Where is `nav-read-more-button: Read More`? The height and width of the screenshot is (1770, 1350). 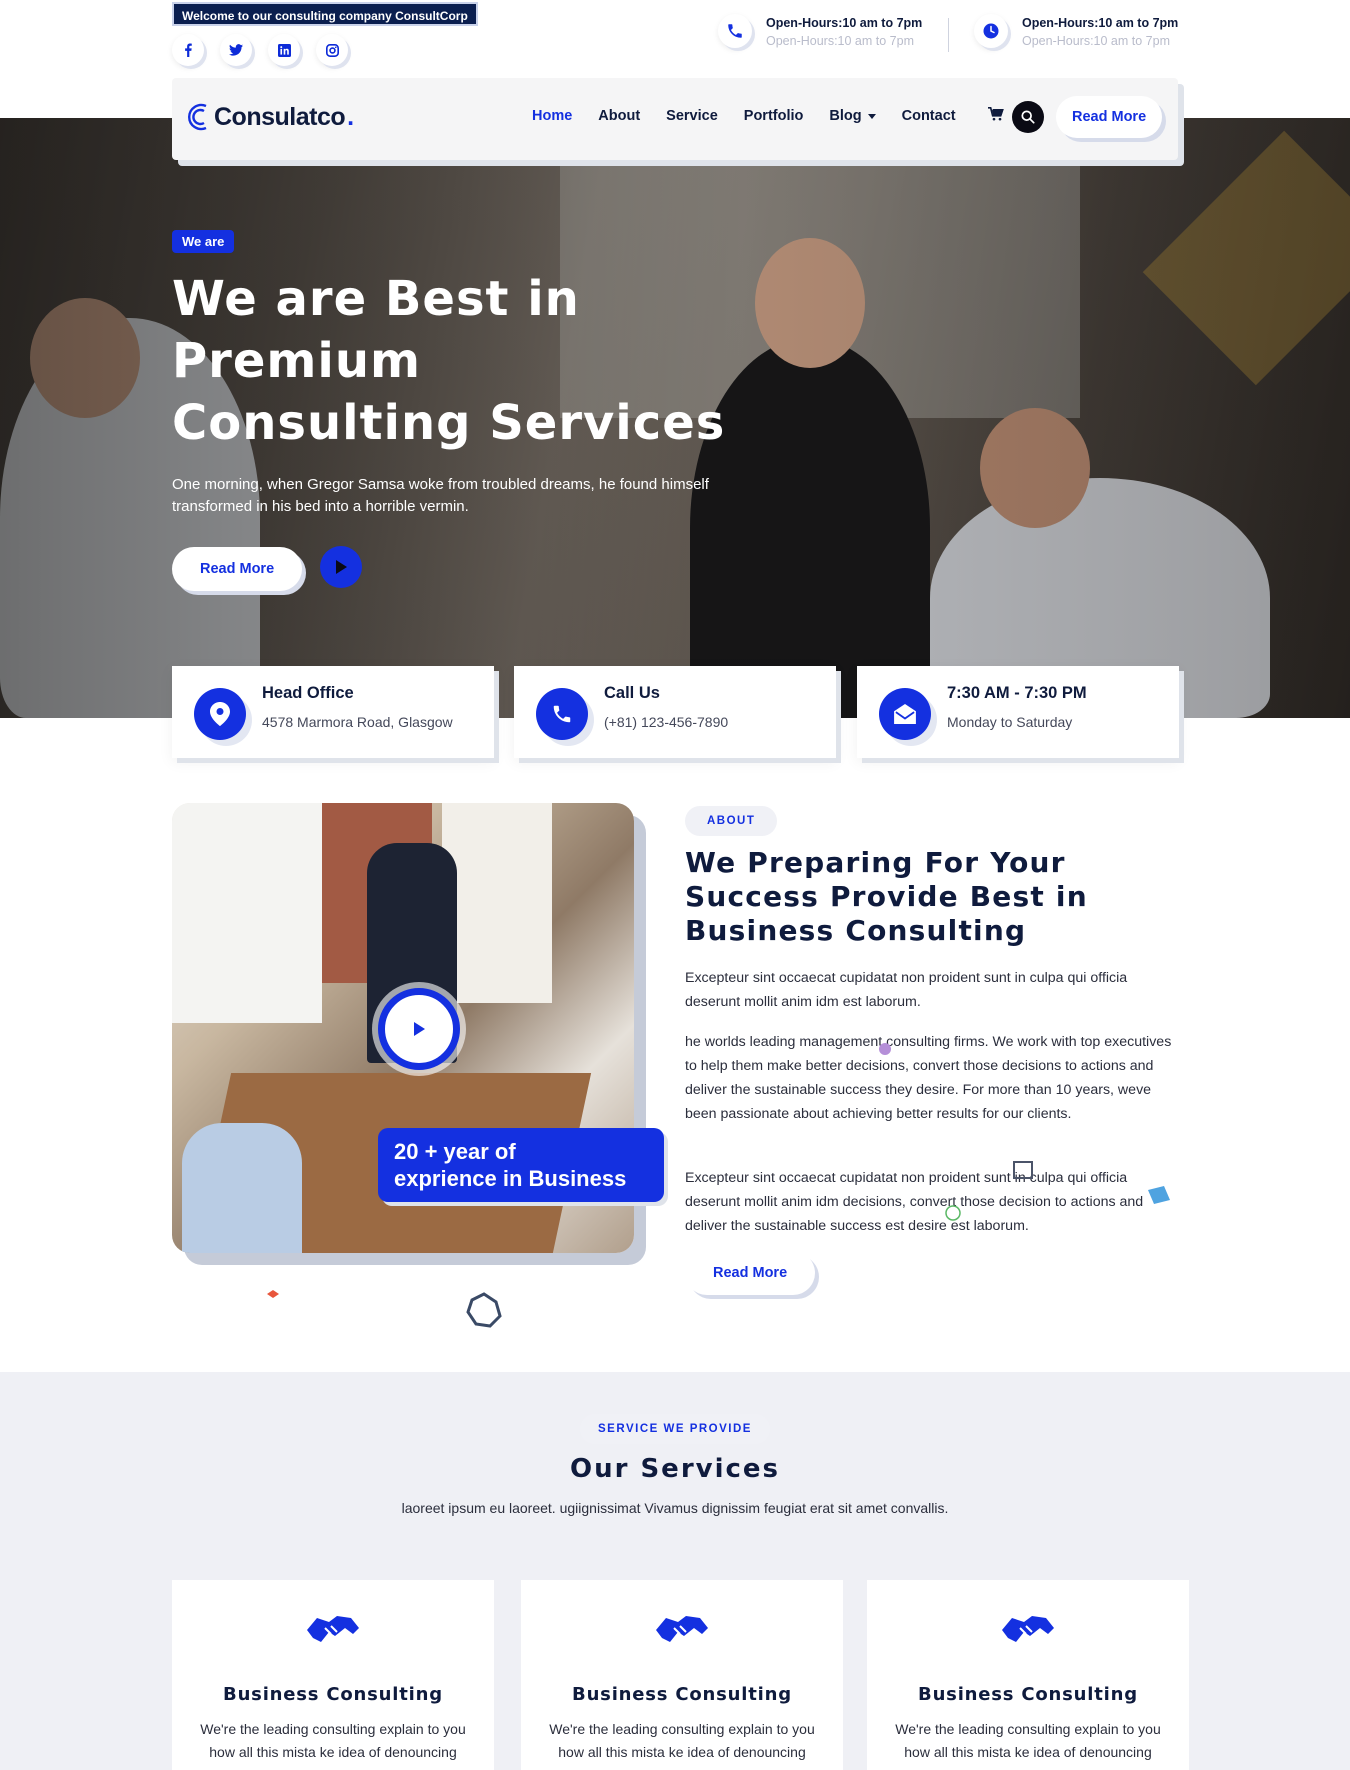
nav-read-more-button: Read More is located at coordinates (1109, 117).